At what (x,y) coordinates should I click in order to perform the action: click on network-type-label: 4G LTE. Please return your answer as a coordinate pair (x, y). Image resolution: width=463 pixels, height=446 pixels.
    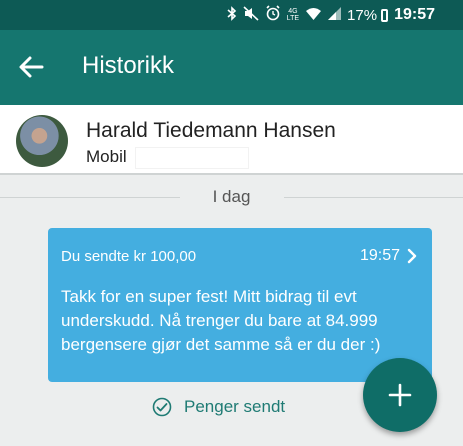
    Looking at the image, I should click on (293, 15).